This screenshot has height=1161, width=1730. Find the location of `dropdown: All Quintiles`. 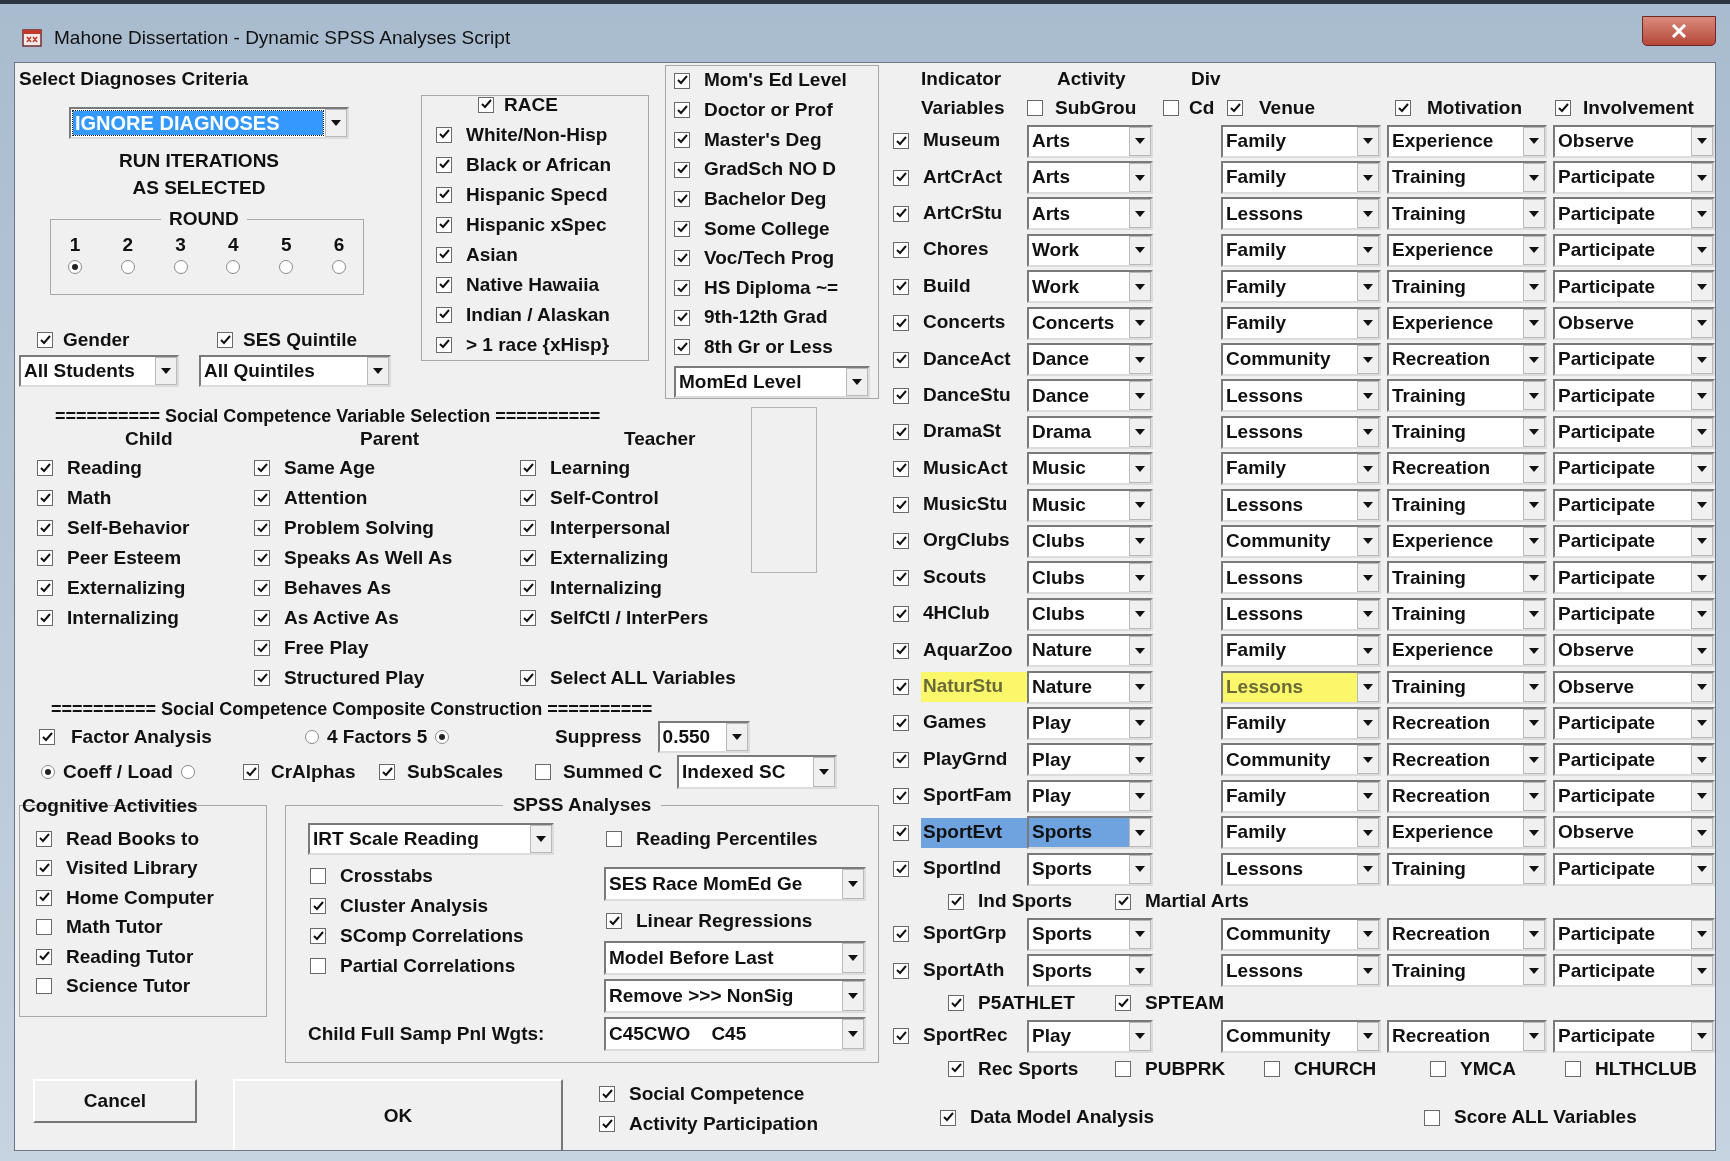

dropdown: All Quintiles is located at coordinates (295, 371).